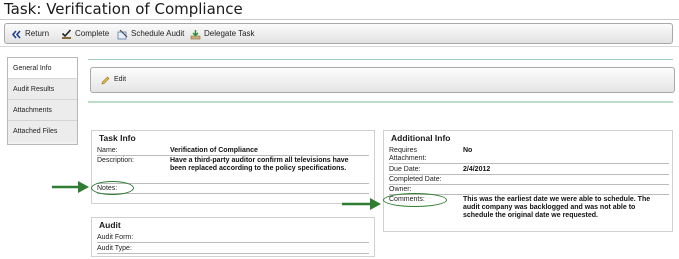 The height and width of the screenshot is (259, 679). Describe the element at coordinates (107, 150) in the screenshot. I see `name-label: Name:` at that location.